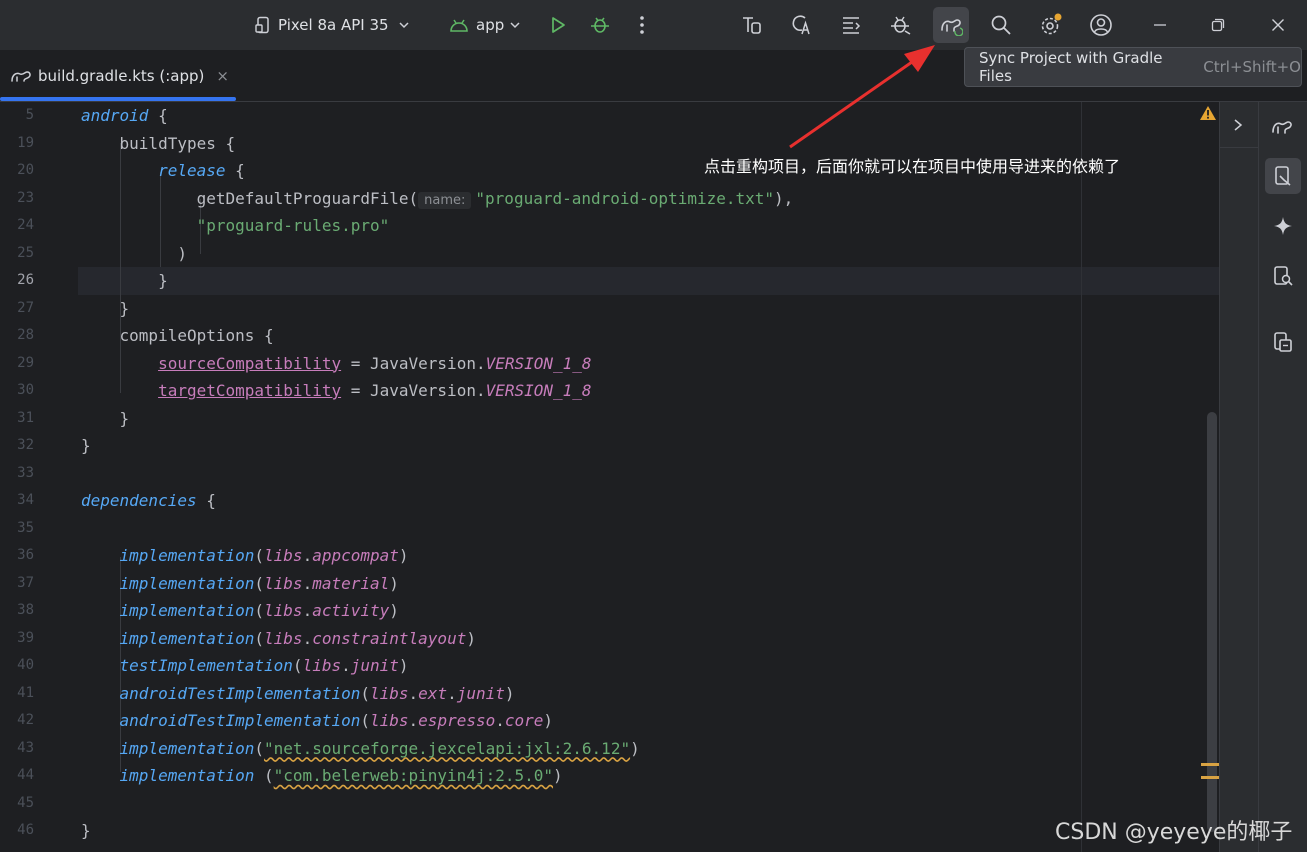 This screenshot has height=852, width=1307. I want to click on line-number: 34, so click(17, 500).